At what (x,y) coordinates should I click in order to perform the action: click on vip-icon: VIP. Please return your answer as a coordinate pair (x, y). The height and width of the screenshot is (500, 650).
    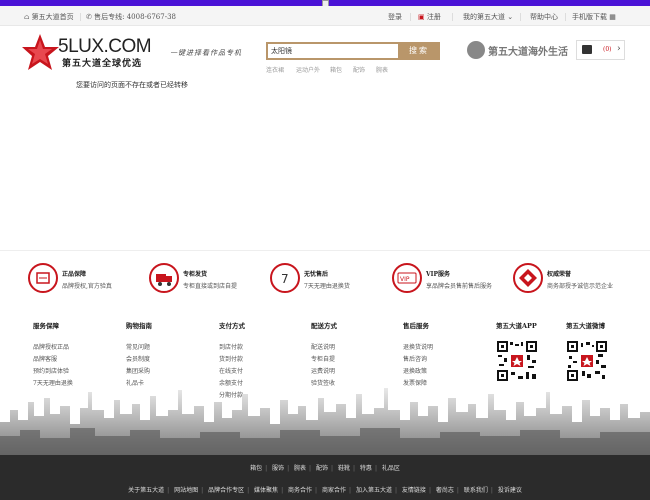
    Looking at the image, I should click on (407, 278).